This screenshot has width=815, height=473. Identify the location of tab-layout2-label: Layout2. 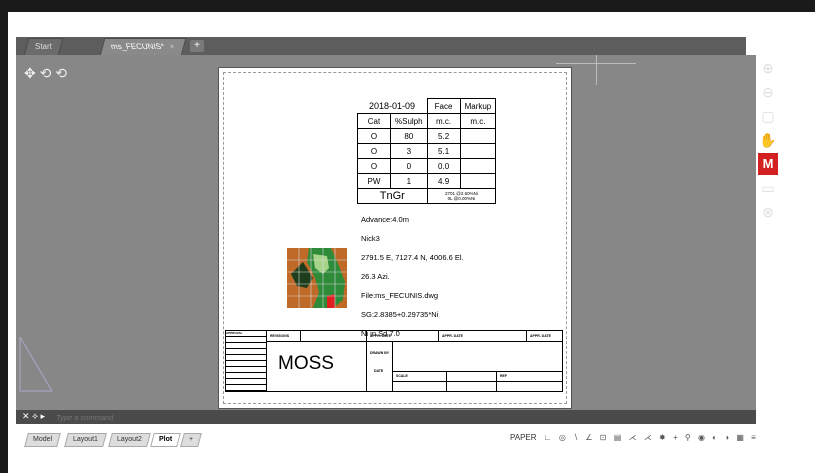
(129, 439).